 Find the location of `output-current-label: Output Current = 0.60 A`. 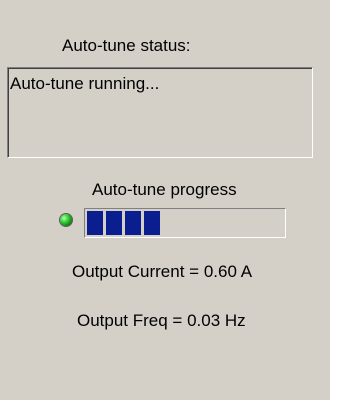

output-current-label: Output Current = 0.60 A is located at coordinates (162, 271).